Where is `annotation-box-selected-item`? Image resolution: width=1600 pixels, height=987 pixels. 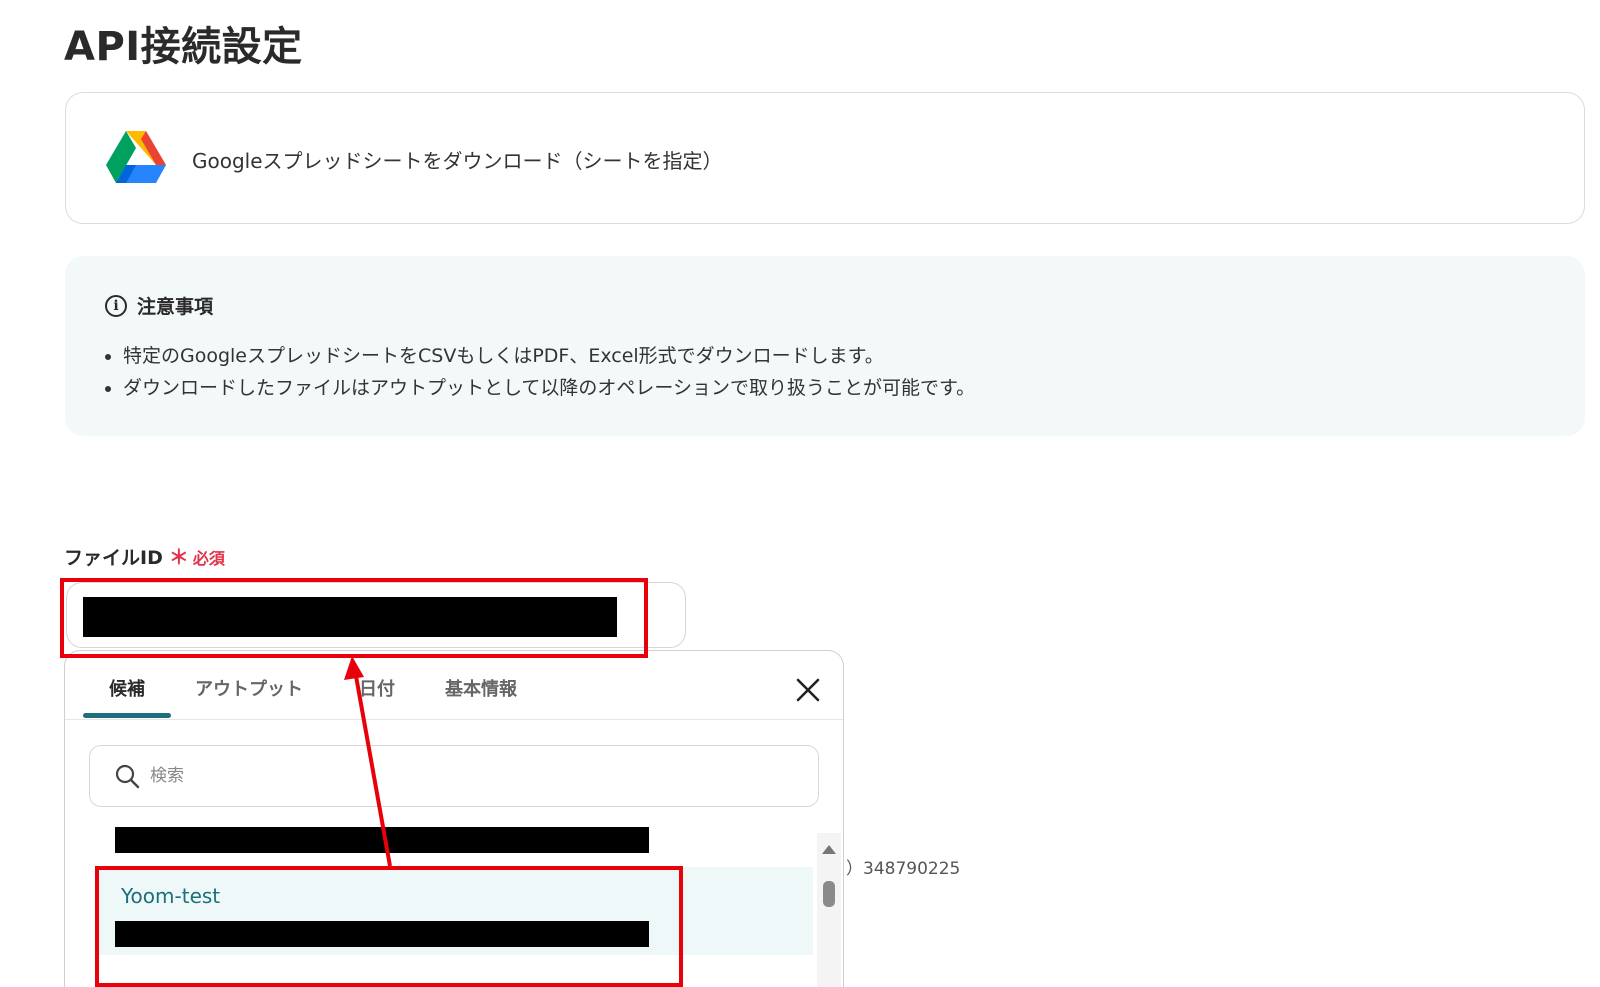 annotation-box-selected-item is located at coordinates (389, 926).